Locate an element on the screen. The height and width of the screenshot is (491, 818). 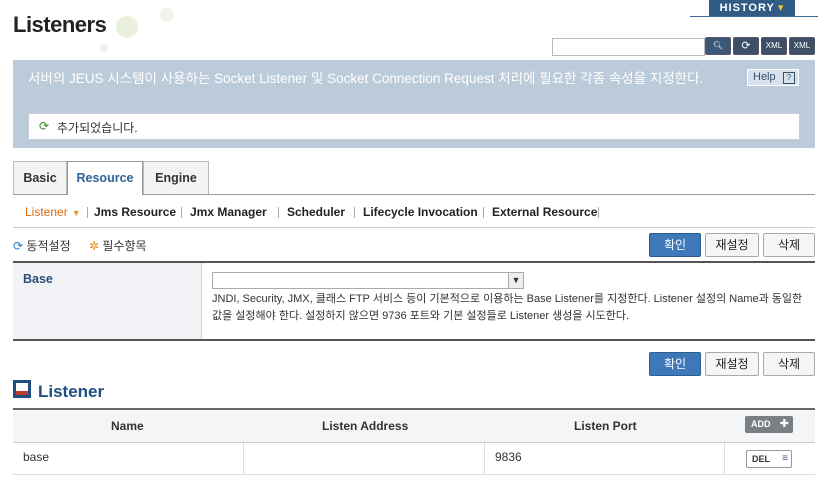
tab-label: Basic is located at coordinates (40, 178).